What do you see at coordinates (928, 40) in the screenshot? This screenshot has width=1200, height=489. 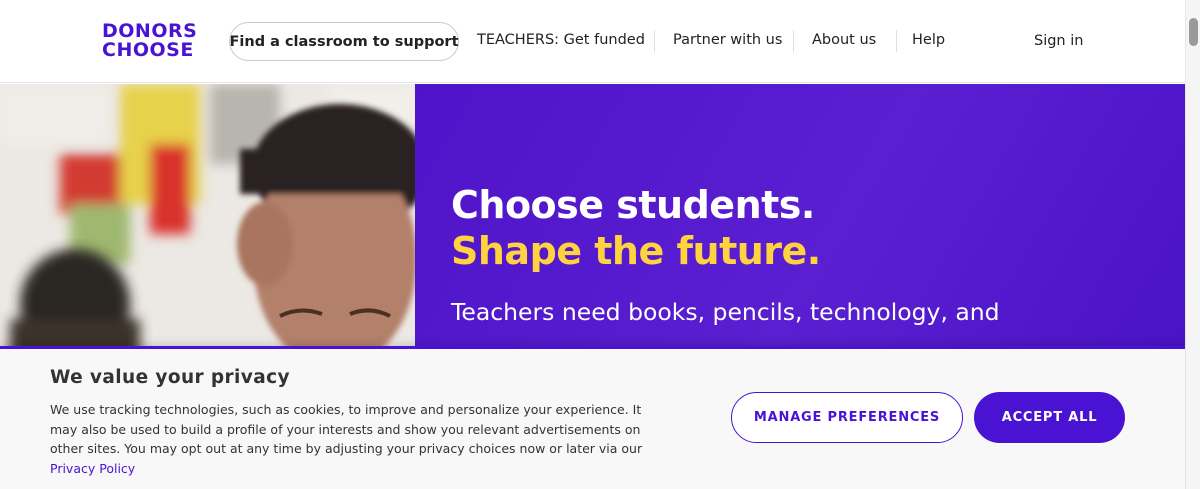 I see `nav-help: Help` at bounding box center [928, 40].